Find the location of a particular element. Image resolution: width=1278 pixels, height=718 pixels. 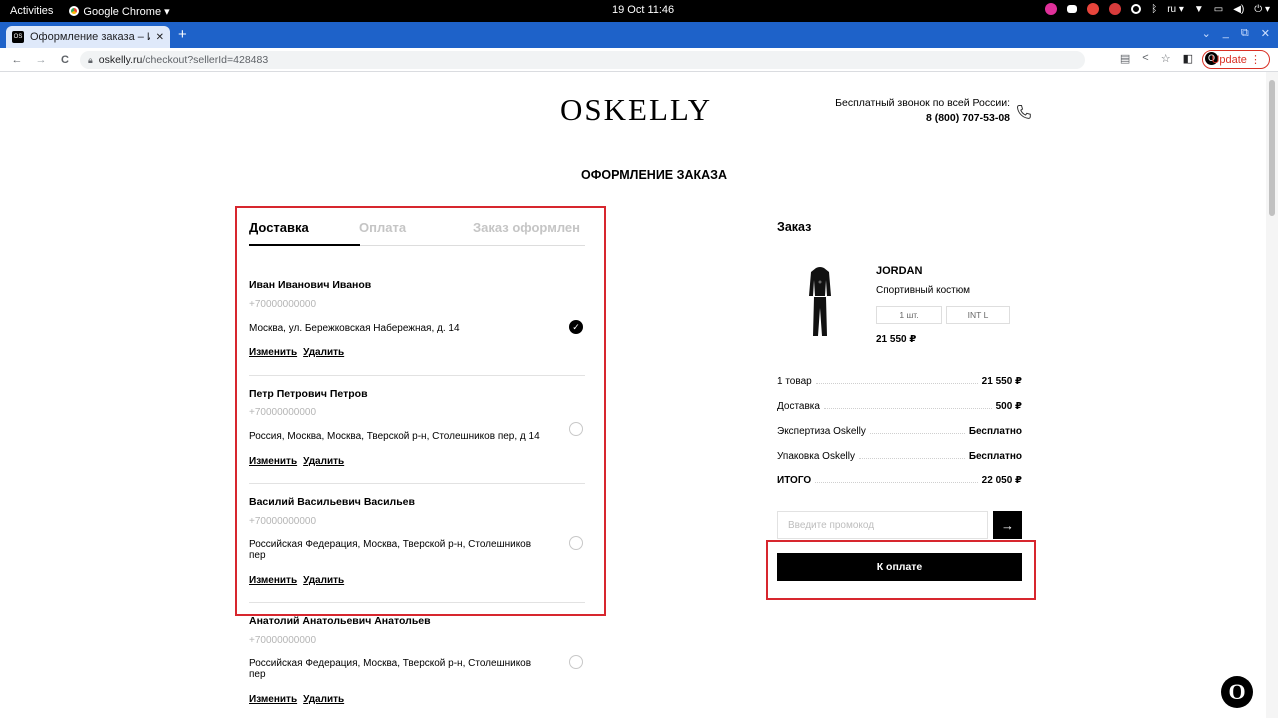

update-label: Update is located at coordinates (1229, 59).